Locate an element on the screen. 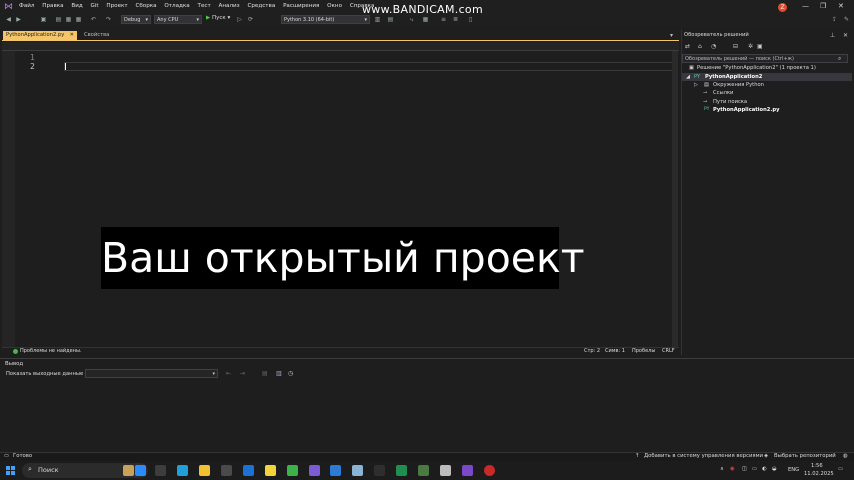  open-icon: ▤ is located at coordinates (58, 19).